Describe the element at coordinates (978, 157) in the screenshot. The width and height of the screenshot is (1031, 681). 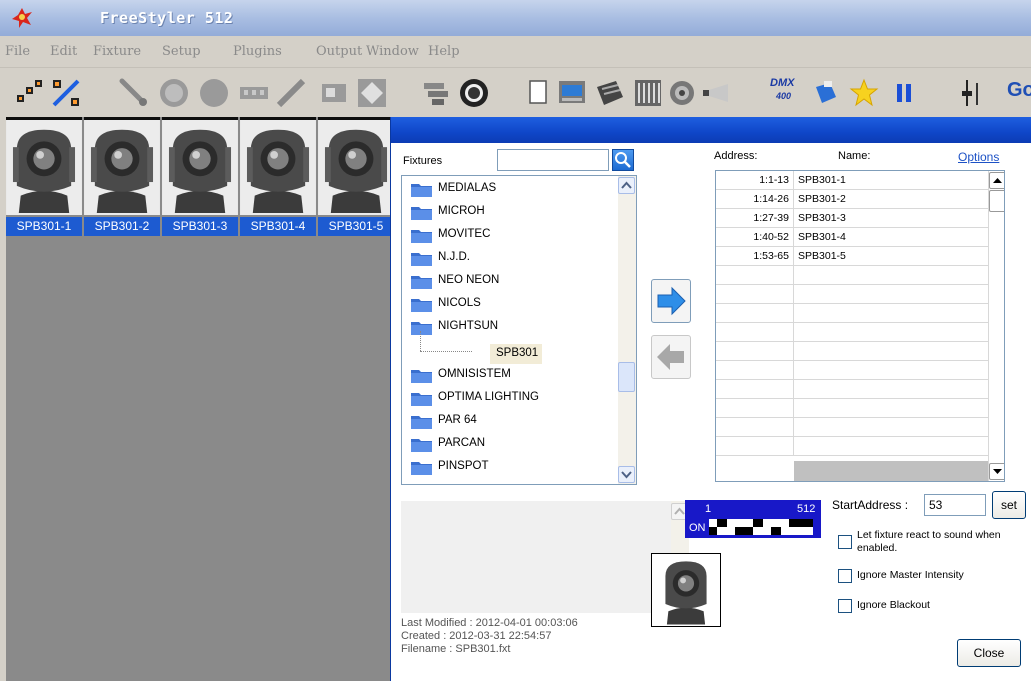
I see `options-link: Options` at that location.